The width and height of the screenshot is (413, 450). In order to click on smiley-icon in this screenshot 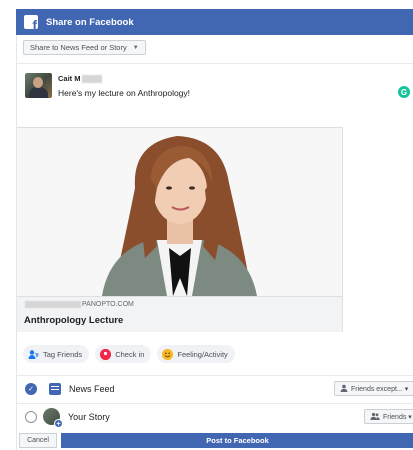, I will do `click(168, 354)`.